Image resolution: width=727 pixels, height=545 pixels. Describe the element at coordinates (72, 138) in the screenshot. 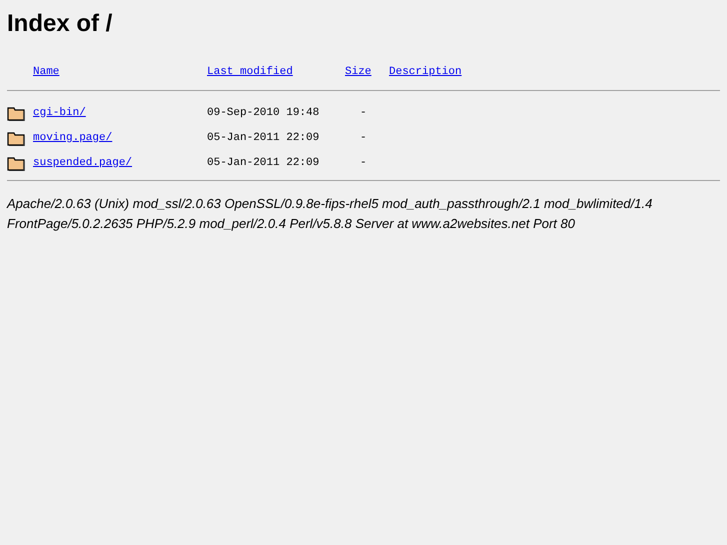

I see `folder-link: moving.page/` at that location.